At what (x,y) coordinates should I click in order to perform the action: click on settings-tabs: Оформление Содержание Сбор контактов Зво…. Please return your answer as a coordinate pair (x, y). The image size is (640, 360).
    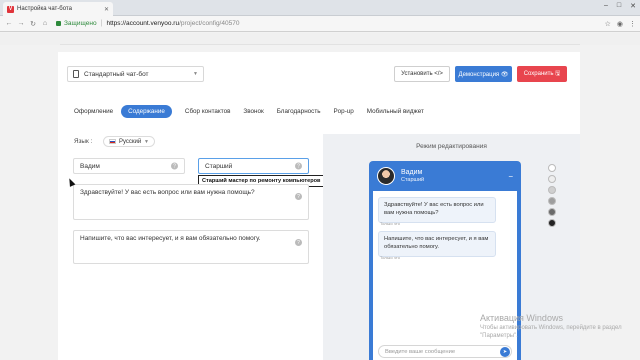
    Looking at the image, I should click on (255, 111).